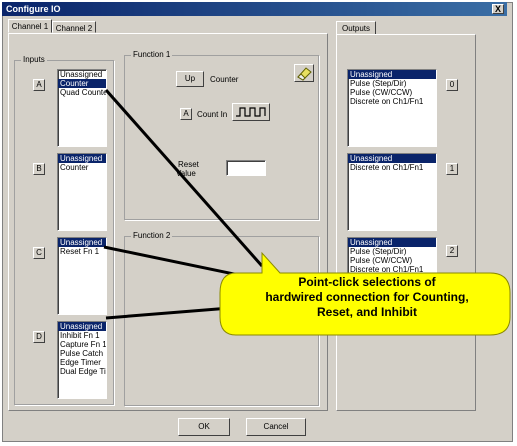 The image size is (517, 446). Describe the element at coordinates (184, 178) in the screenshot. I see `annotation-line-counter` at that location.